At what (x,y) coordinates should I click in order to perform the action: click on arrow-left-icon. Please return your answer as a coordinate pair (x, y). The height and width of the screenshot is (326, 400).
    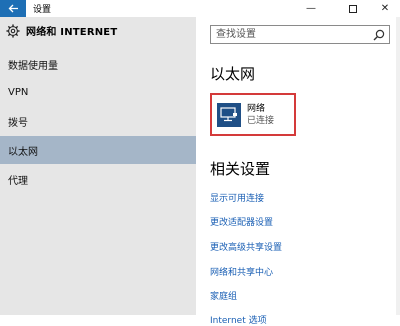
    Looking at the image, I should click on (13, 8).